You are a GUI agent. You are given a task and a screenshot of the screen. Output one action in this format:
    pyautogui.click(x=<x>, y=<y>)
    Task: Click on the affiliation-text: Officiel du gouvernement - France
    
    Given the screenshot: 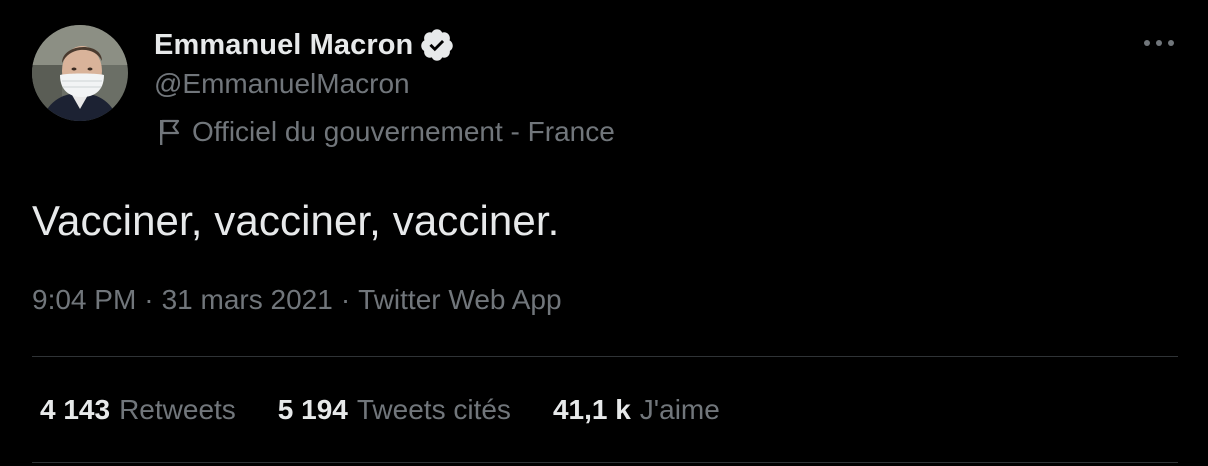 What is the action you would take?
    pyautogui.click(x=403, y=131)
    